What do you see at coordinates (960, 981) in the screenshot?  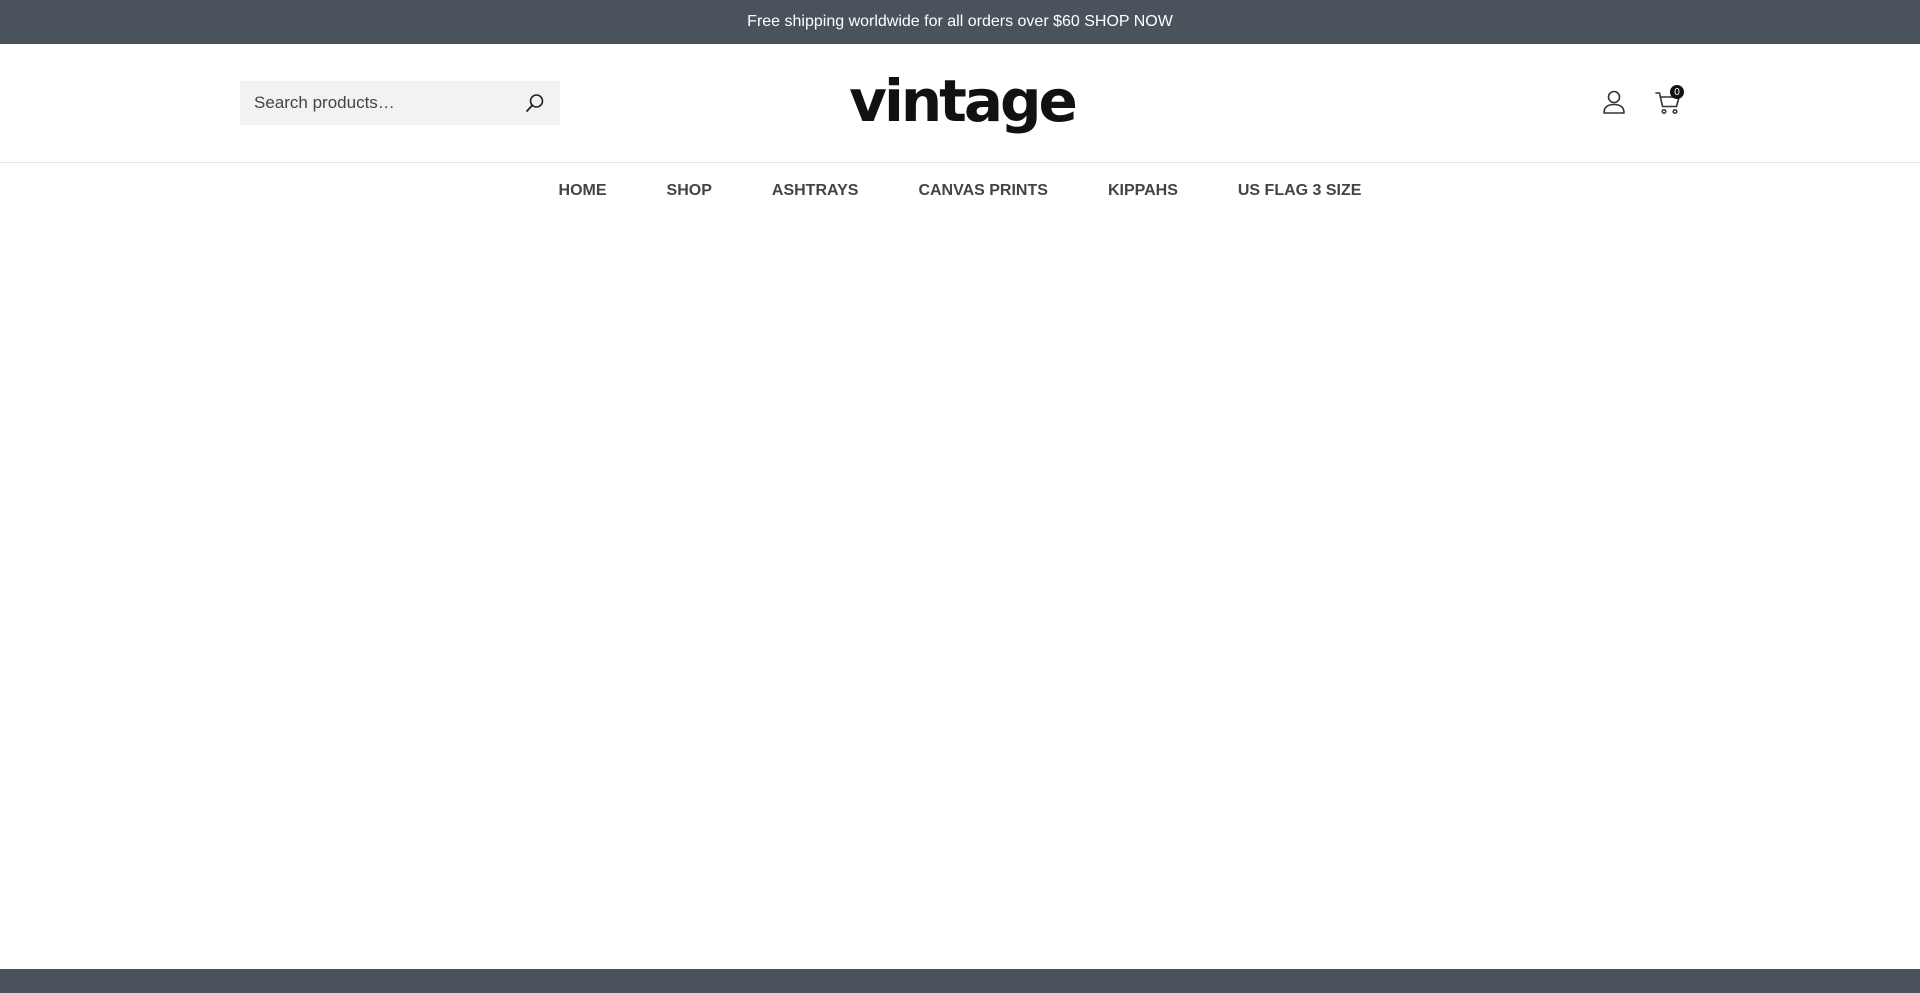 I see `footer-strip` at bounding box center [960, 981].